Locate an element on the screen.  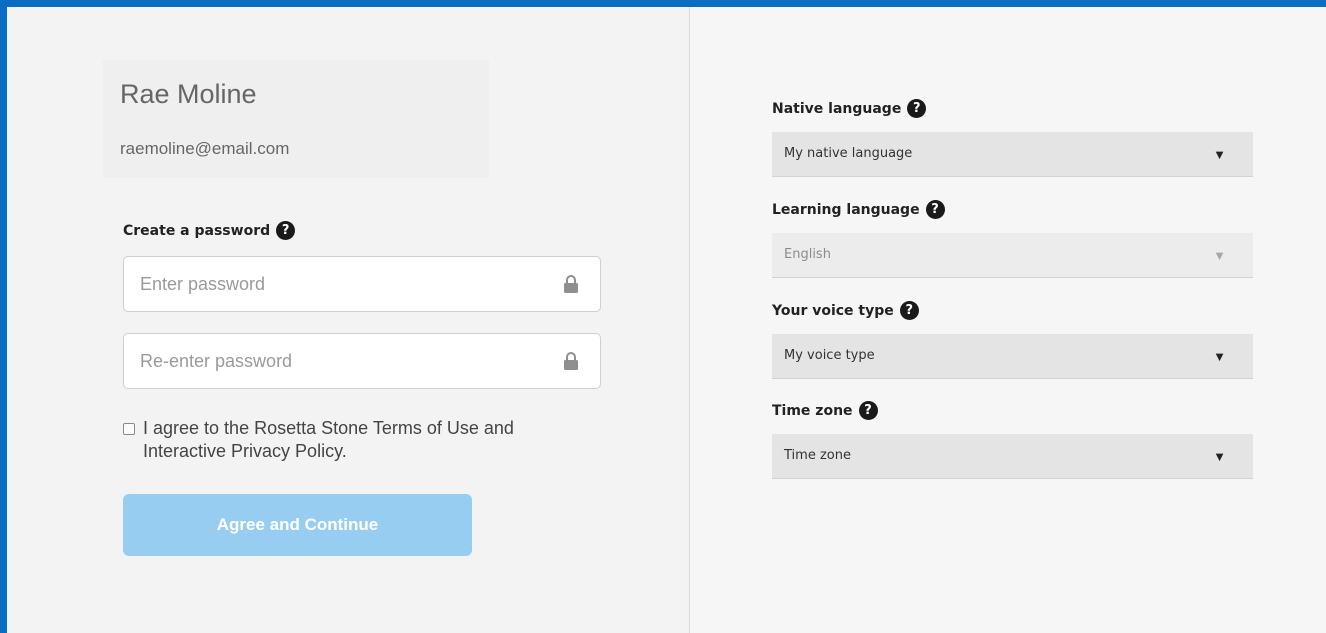
password-label-text: Create a password is located at coordinates (197, 230).